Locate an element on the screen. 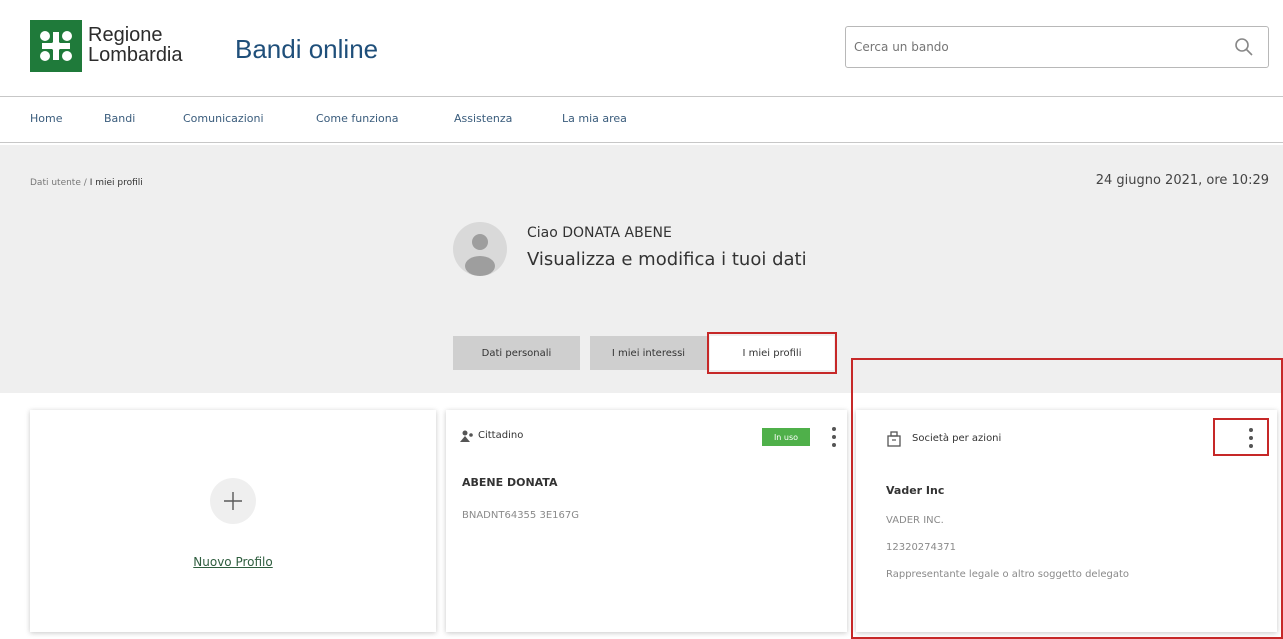 The image size is (1283, 639). profile-type-label: Cittadino is located at coordinates (501, 435).